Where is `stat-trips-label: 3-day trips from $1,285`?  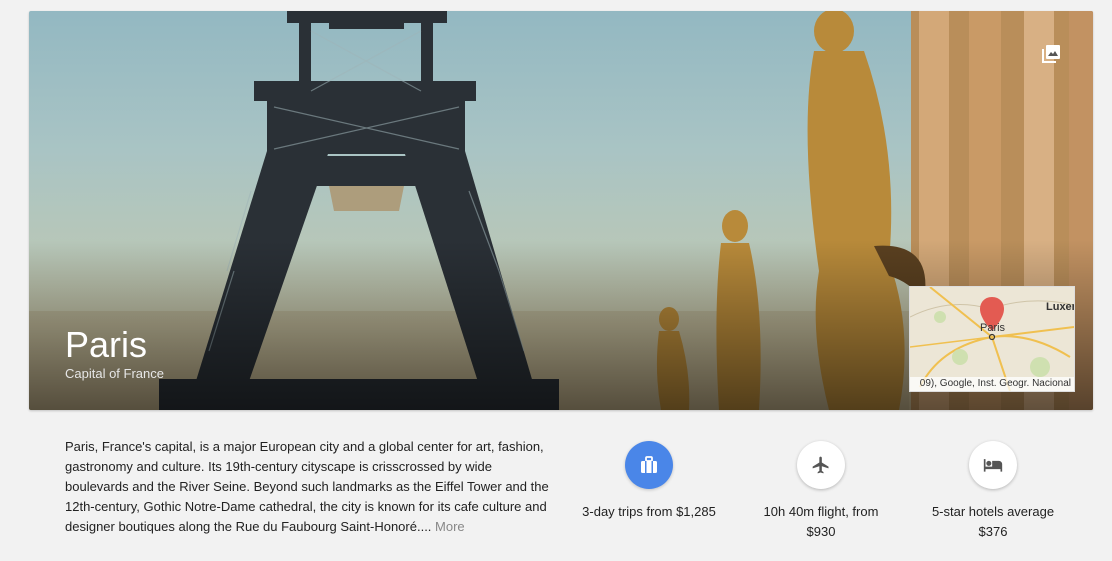
stat-trips-label: 3-day trips from $1,285 is located at coordinates (649, 512).